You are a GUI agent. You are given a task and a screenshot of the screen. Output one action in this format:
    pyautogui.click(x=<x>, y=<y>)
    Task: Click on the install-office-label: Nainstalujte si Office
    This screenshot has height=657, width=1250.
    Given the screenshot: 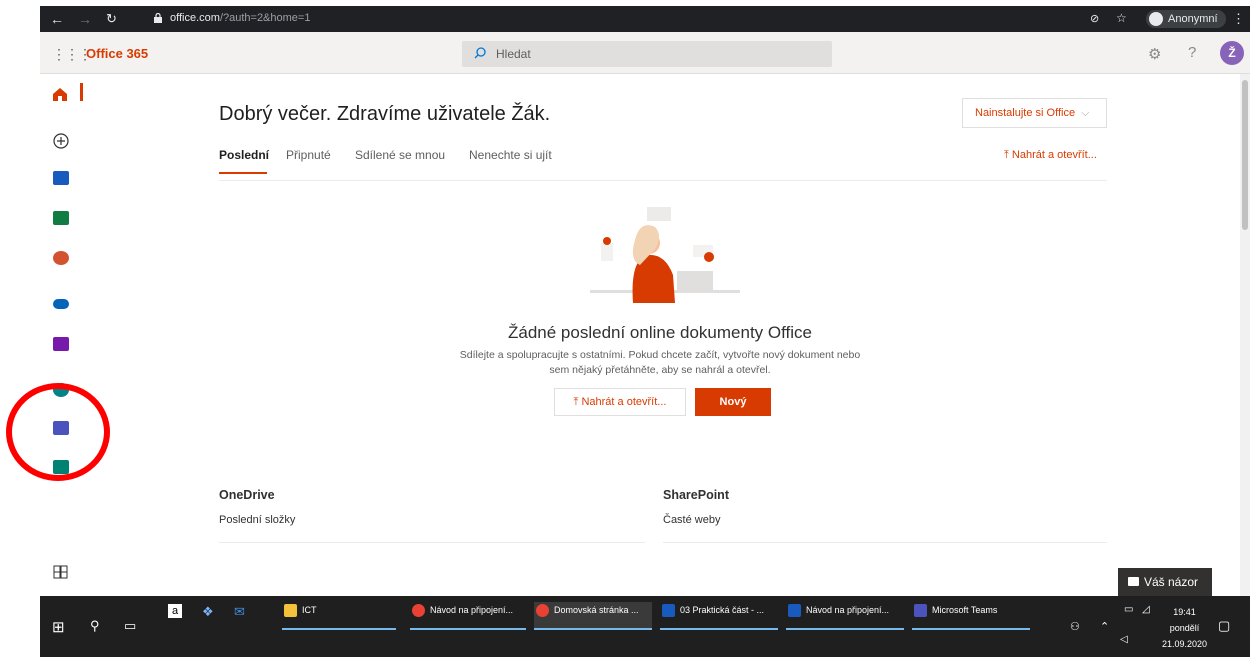 What is the action you would take?
    pyautogui.click(x=1025, y=113)
    